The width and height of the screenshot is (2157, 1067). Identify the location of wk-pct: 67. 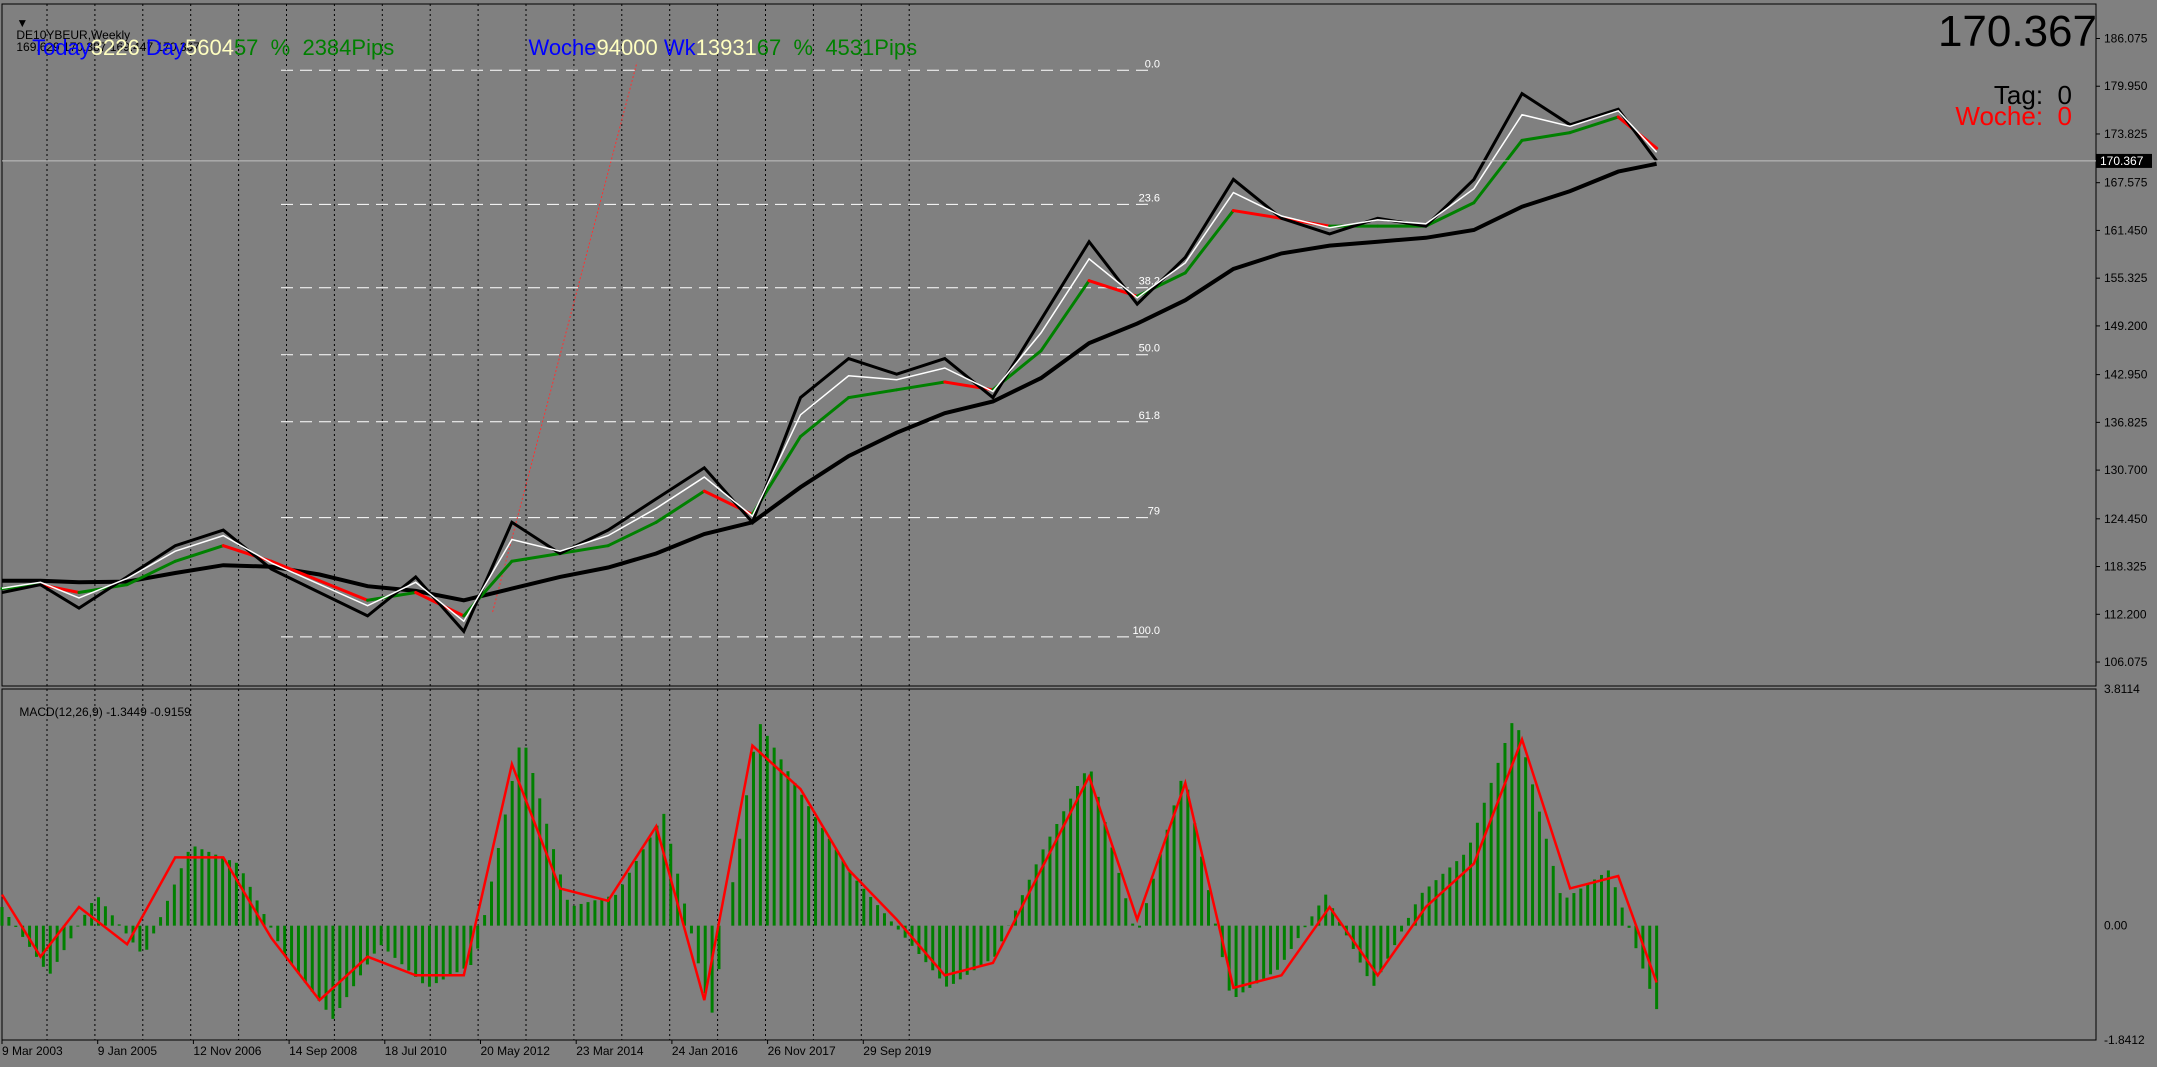
(769, 47).